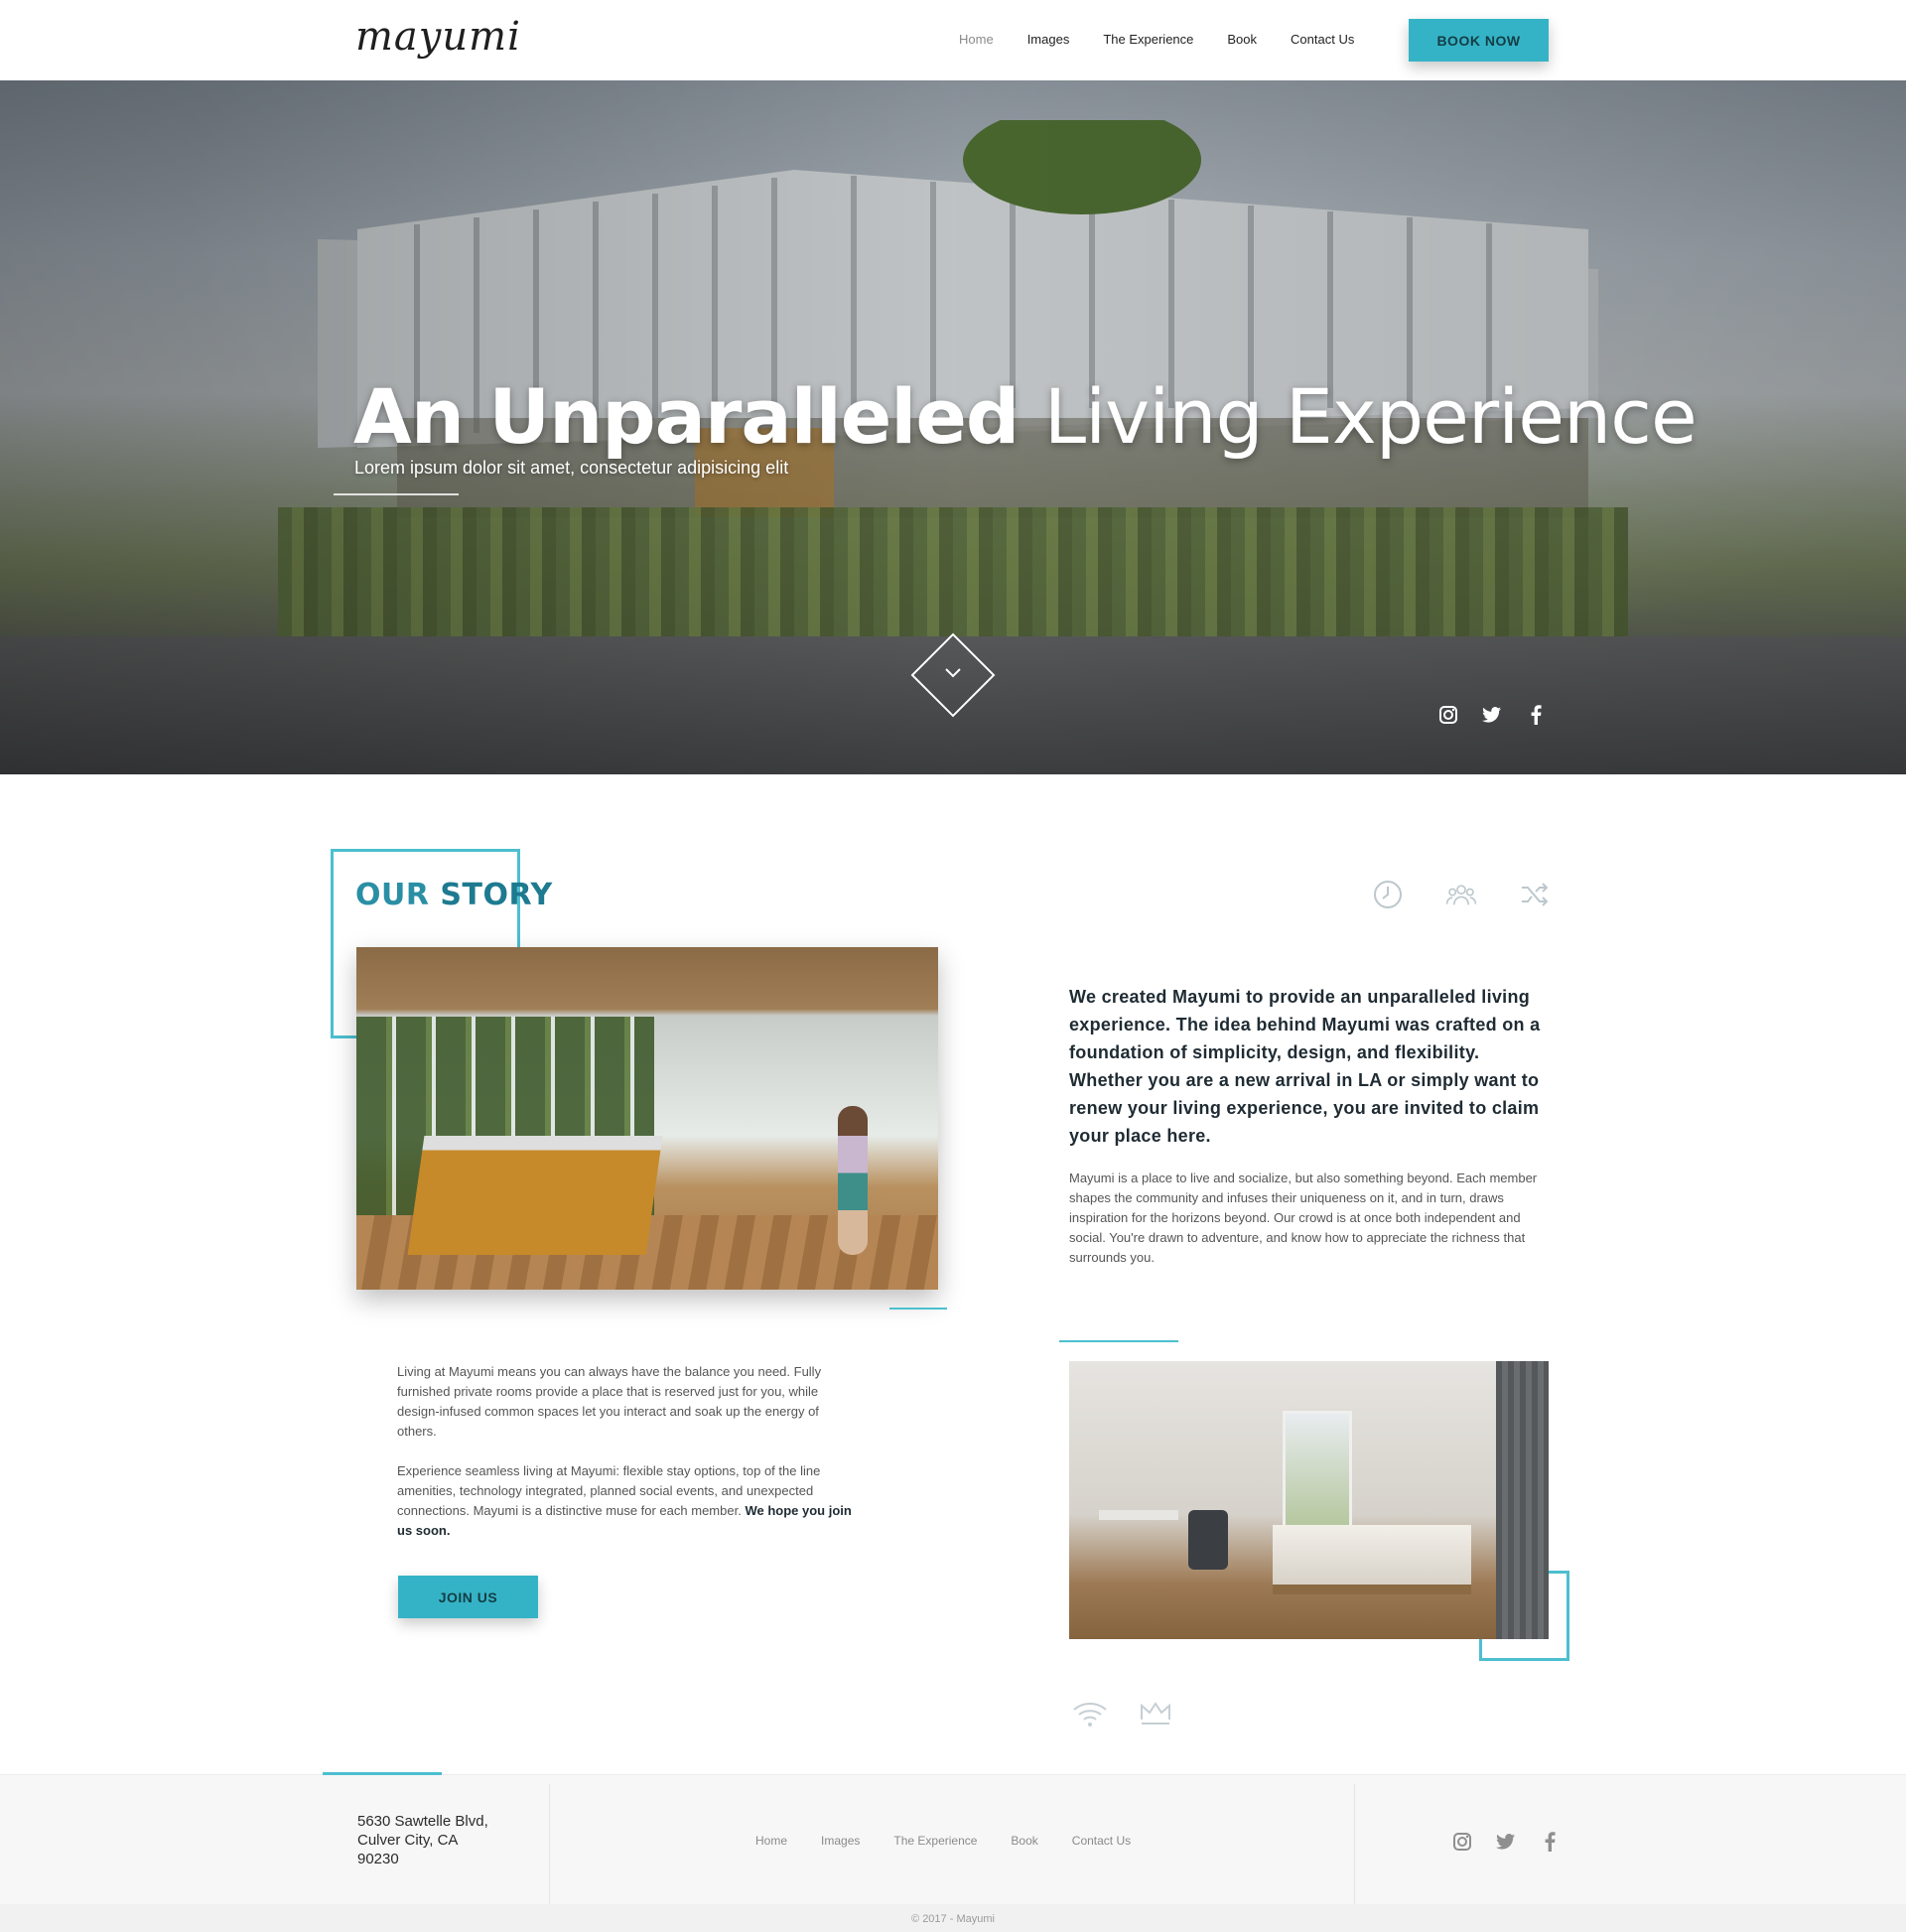  I want to click on nav-link-book: Book, so click(1242, 39).